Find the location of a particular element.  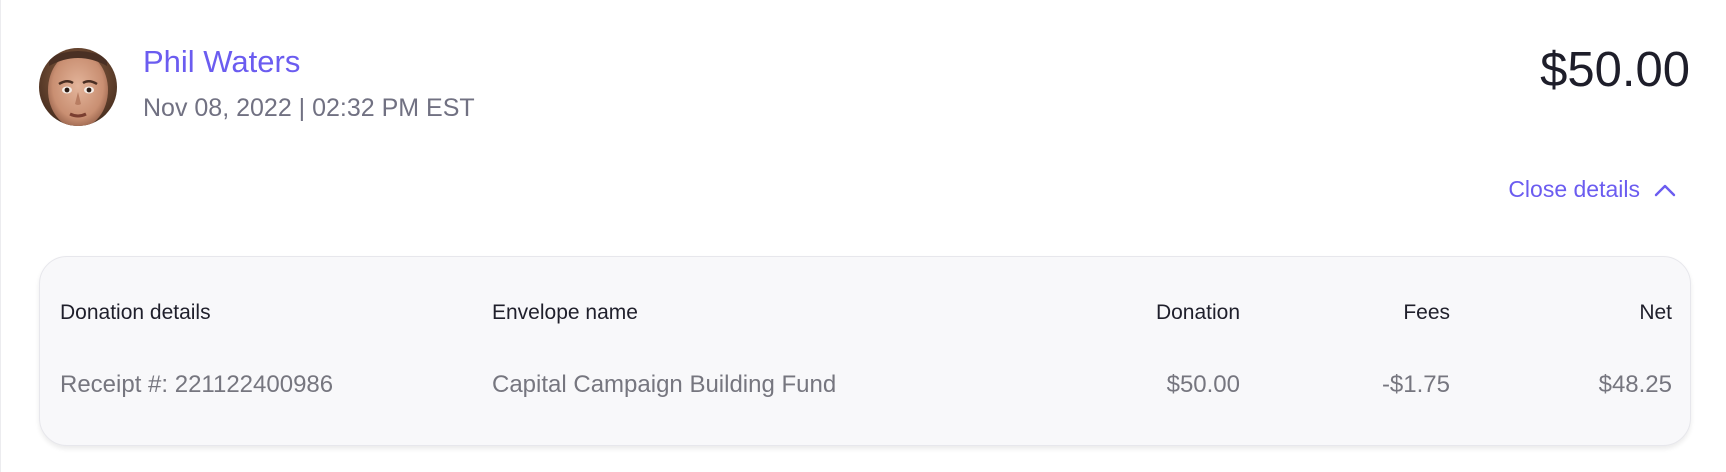

avatar is located at coordinates (78, 87).